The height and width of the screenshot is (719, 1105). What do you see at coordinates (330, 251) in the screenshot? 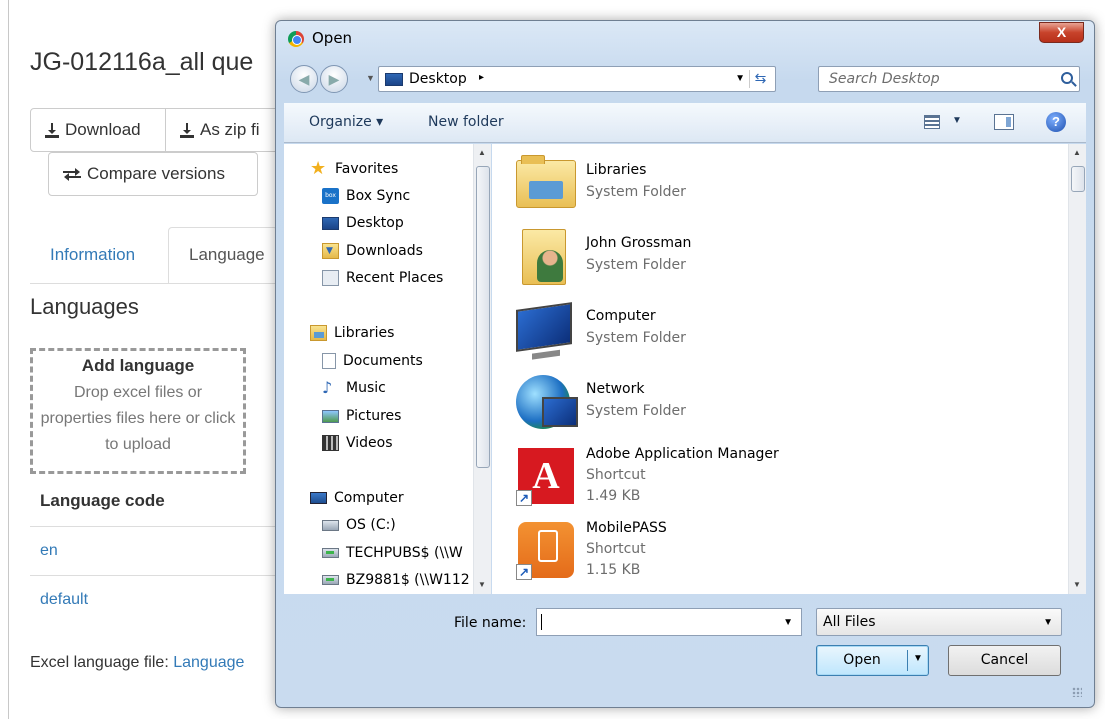
I see `downloads-folder-icon` at bounding box center [330, 251].